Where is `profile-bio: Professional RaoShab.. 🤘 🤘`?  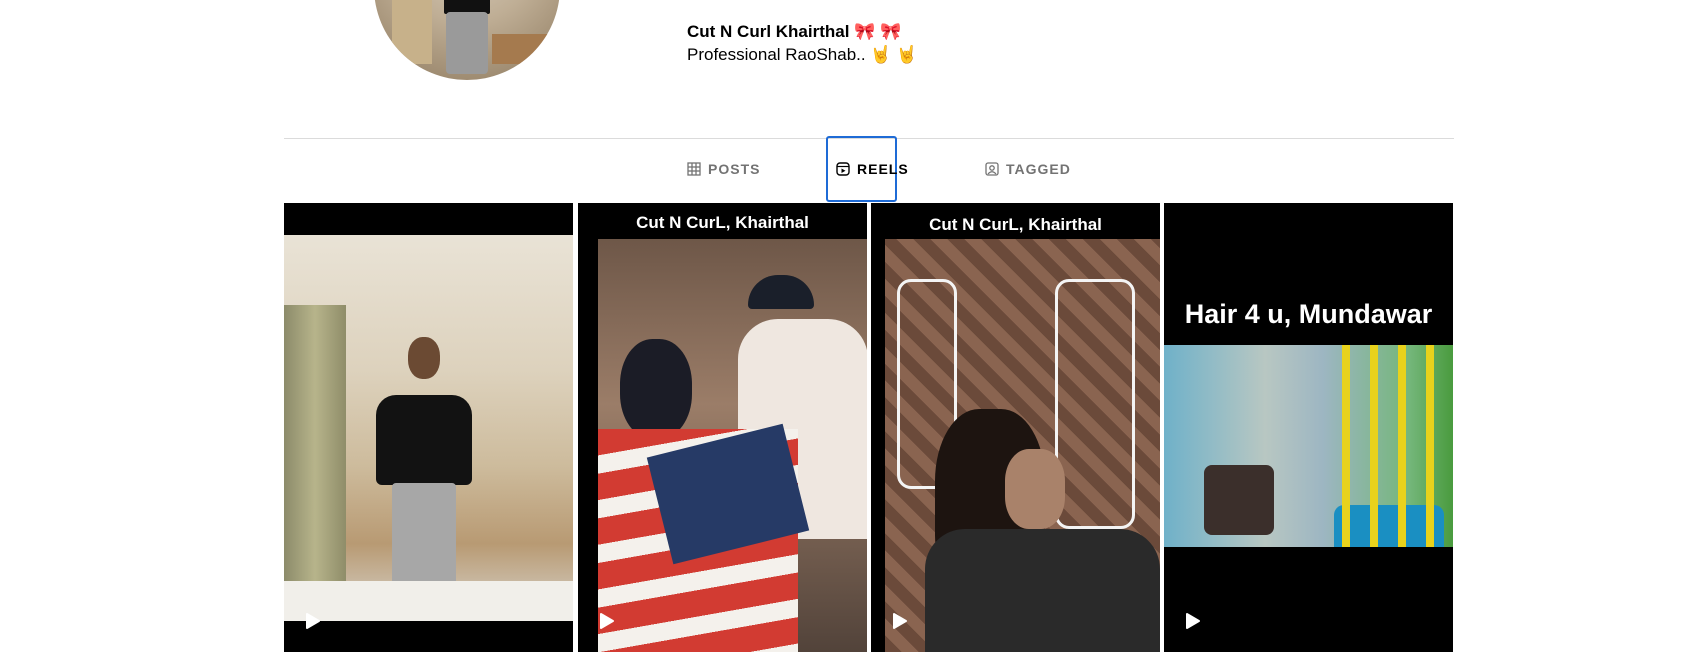 profile-bio: Professional RaoShab.. 🤘 🤘 is located at coordinates (802, 54).